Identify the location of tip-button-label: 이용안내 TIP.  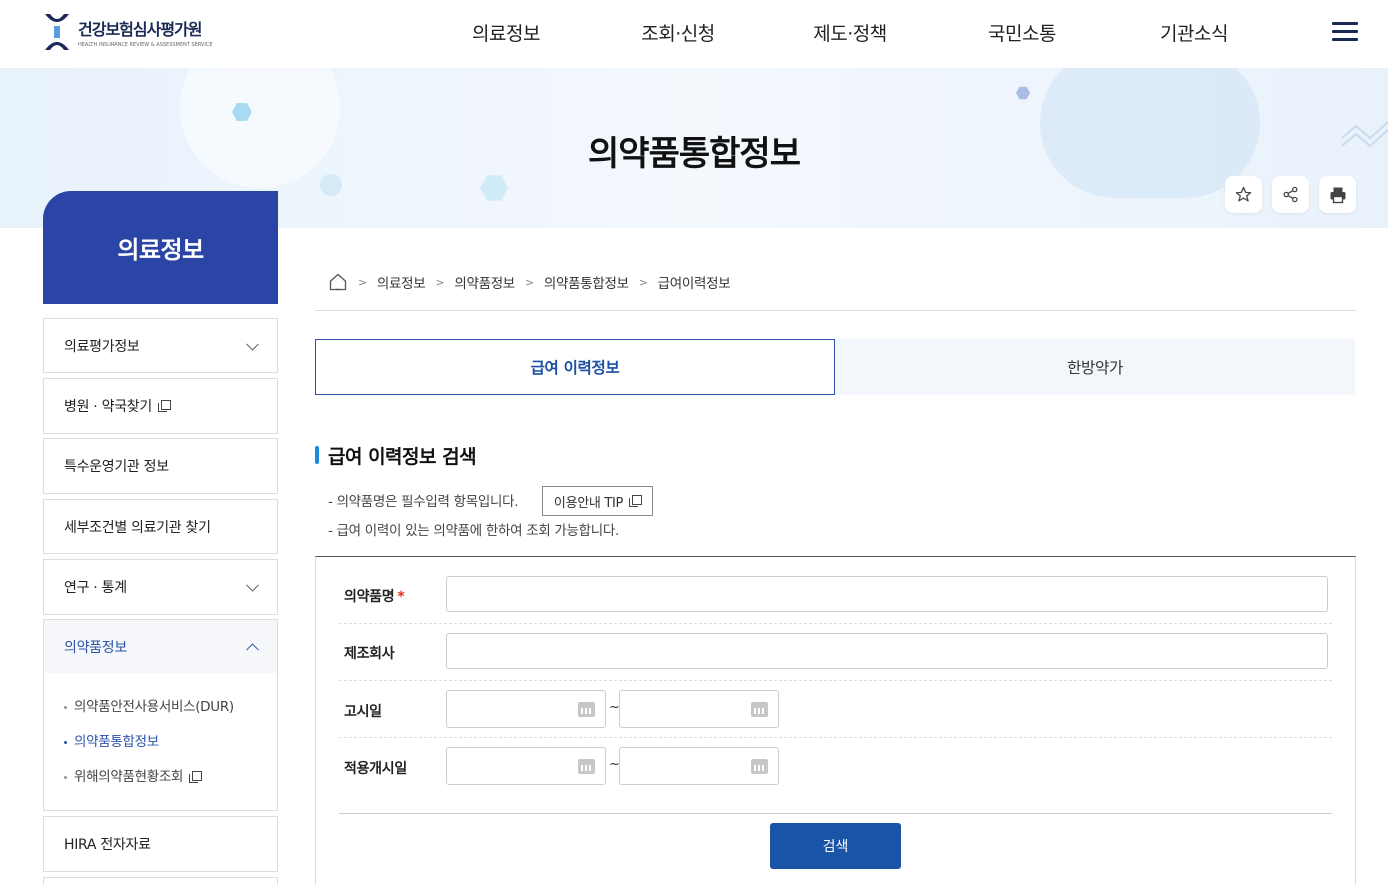
(588, 503).